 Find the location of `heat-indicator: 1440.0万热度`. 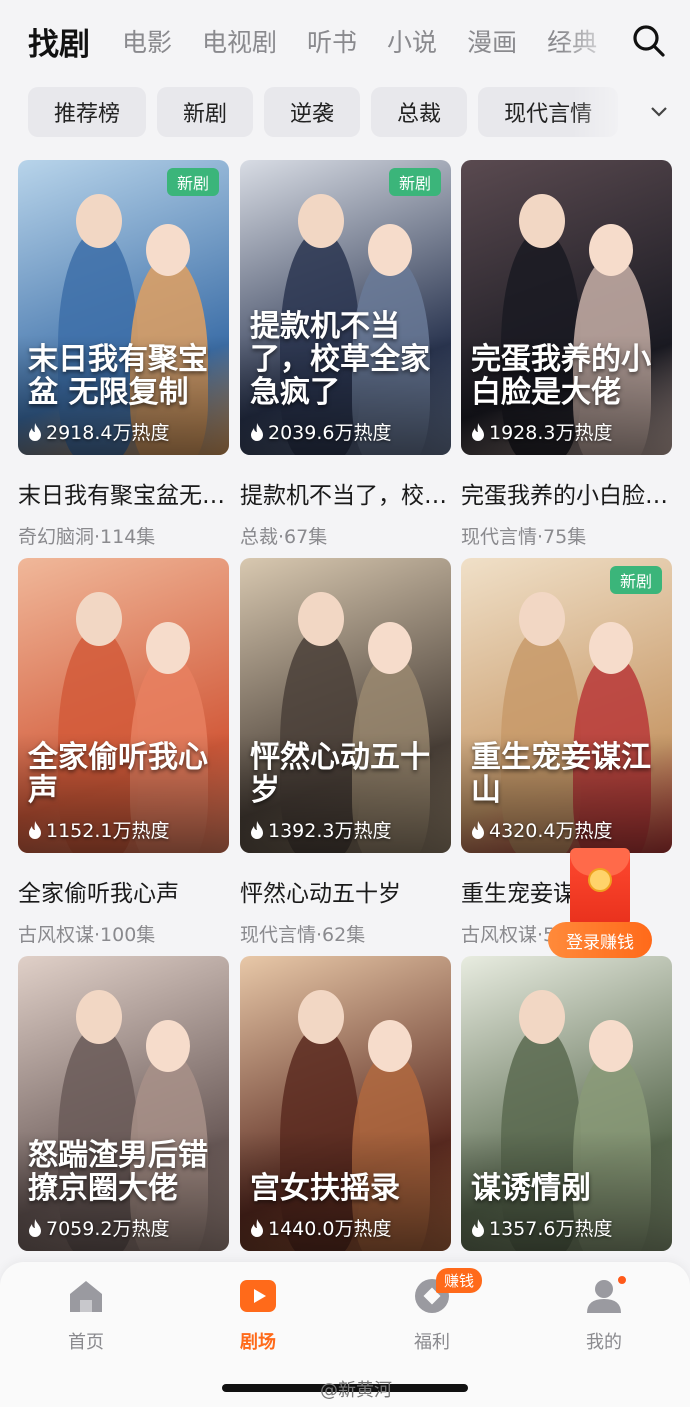

heat-indicator: 1440.0万热度 is located at coordinates (320, 1227).